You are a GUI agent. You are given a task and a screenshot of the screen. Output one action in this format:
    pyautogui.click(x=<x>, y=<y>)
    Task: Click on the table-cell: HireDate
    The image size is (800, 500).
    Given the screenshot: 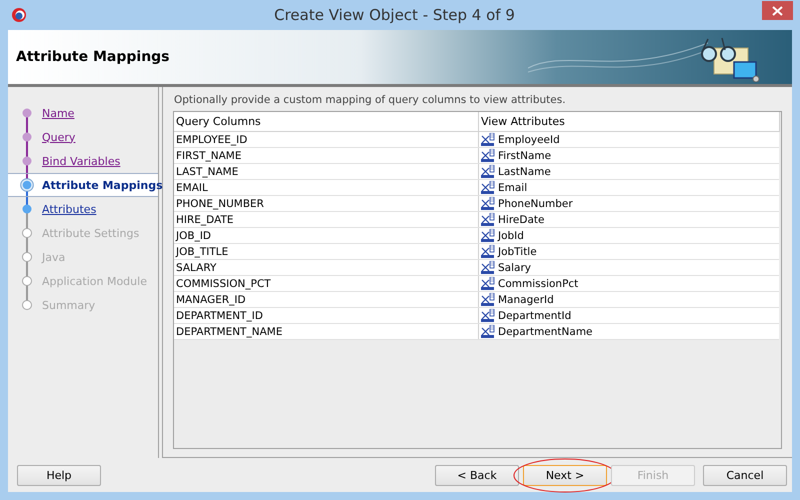 What is the action you would take?
    pyautogui.click(x=521, y=220)
    